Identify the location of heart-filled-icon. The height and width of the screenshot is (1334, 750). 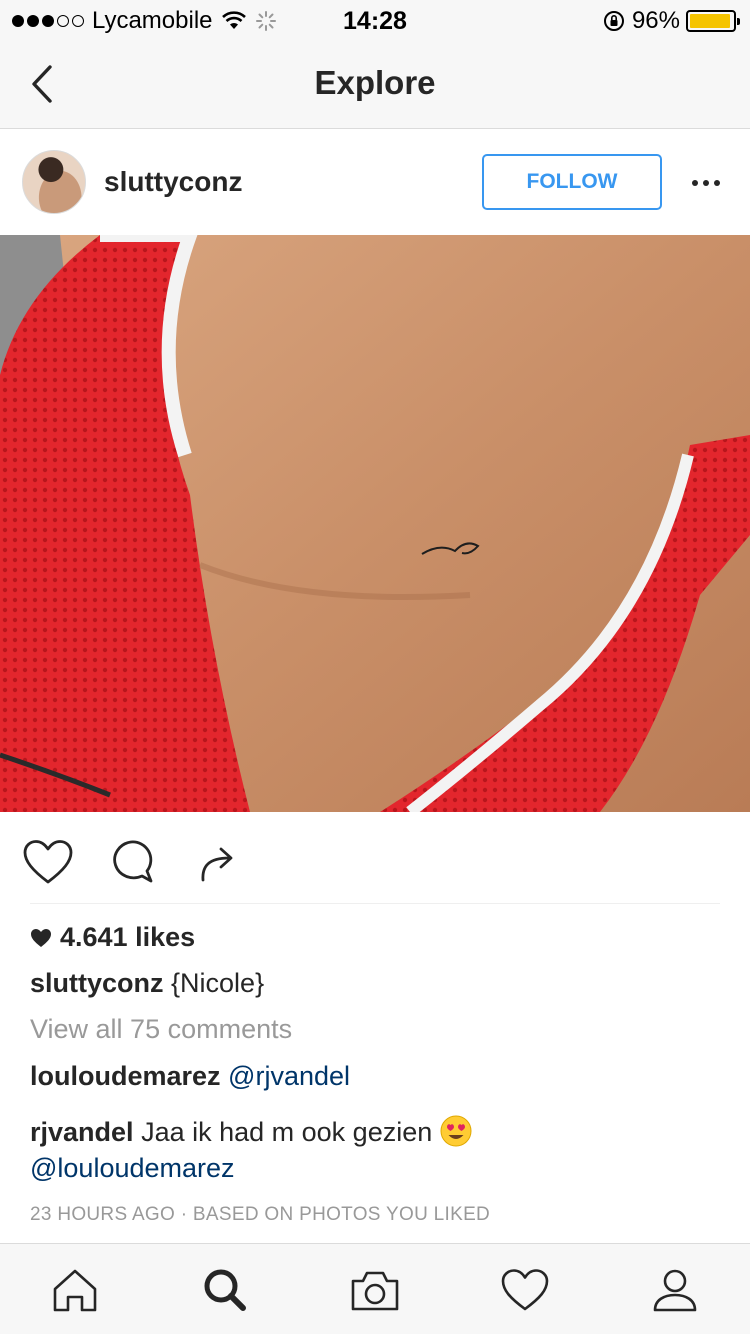
(41, 937).